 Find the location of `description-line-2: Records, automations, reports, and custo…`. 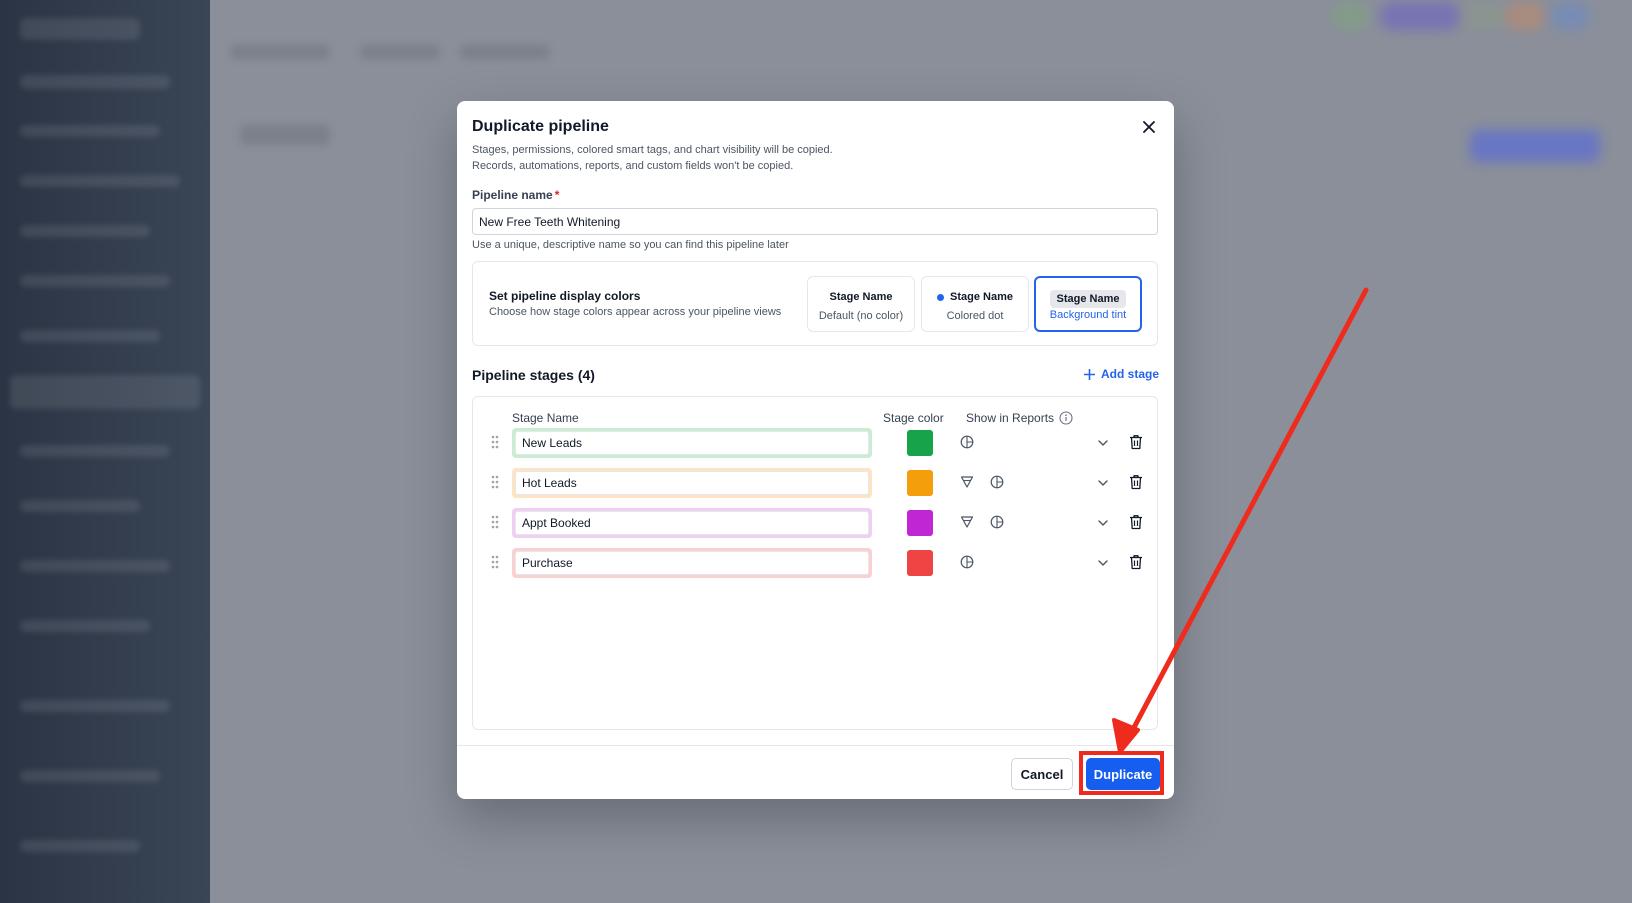

description-line-2: Records, automations, reports, and custo… is located at coordinates (633, 165).